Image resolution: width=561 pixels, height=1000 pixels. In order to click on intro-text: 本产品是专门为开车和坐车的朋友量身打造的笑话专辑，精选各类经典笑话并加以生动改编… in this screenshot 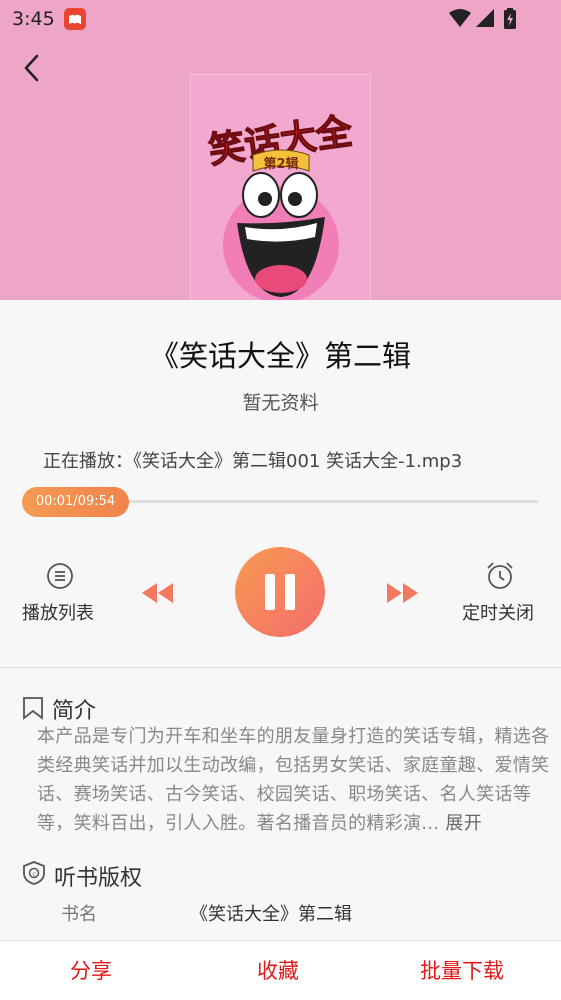, I will do `click(297, 780)`.